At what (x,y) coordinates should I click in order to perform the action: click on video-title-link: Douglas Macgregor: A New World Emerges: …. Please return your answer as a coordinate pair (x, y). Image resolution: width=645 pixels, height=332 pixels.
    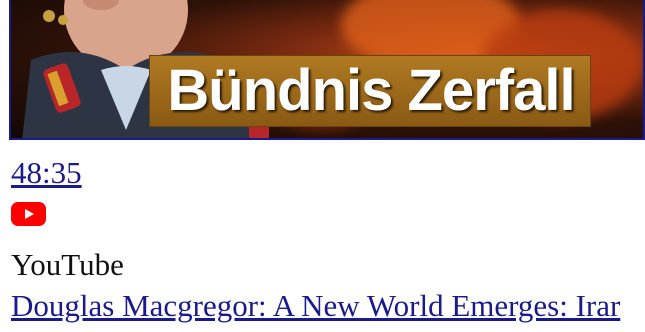
    Looking at the image, I should click on (328, 306).